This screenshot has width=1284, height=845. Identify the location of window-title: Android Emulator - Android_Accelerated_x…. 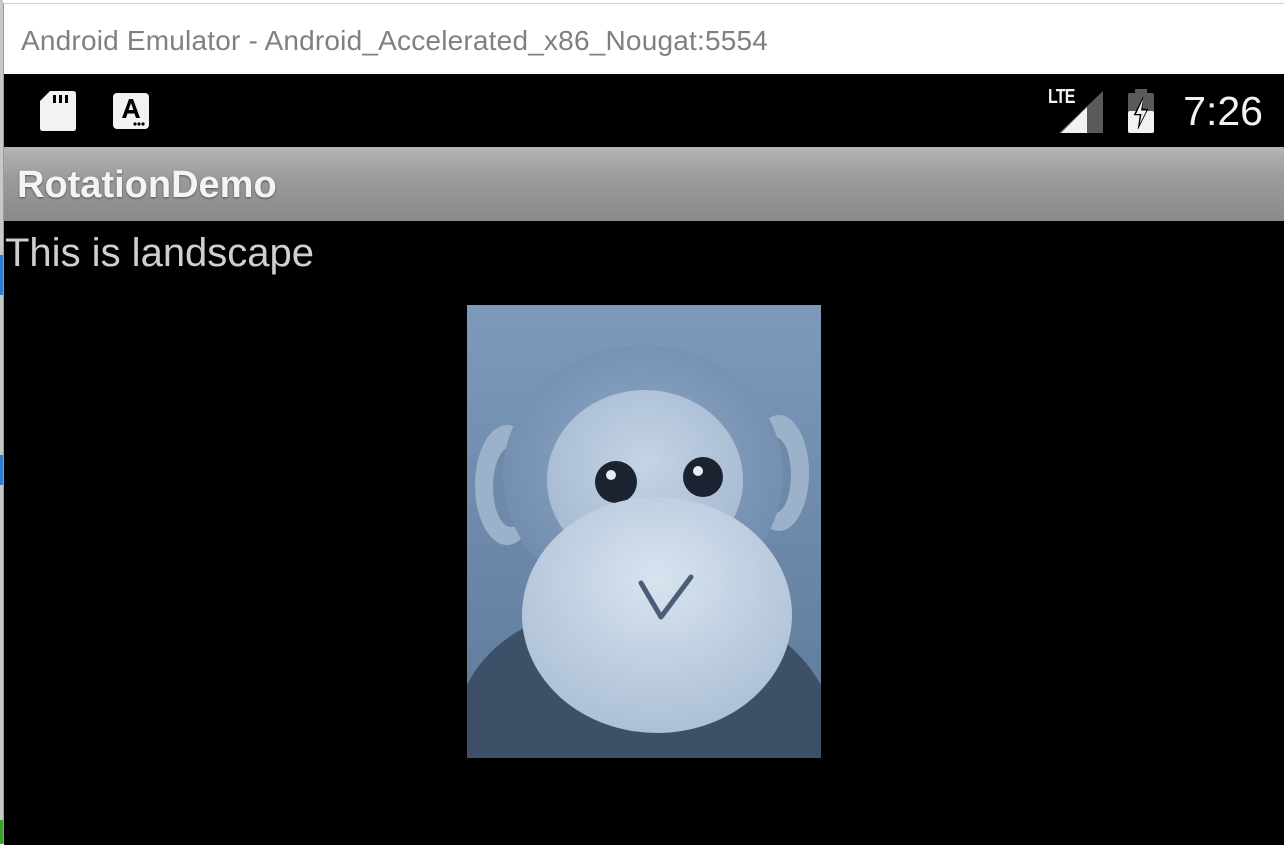
(395, 40).